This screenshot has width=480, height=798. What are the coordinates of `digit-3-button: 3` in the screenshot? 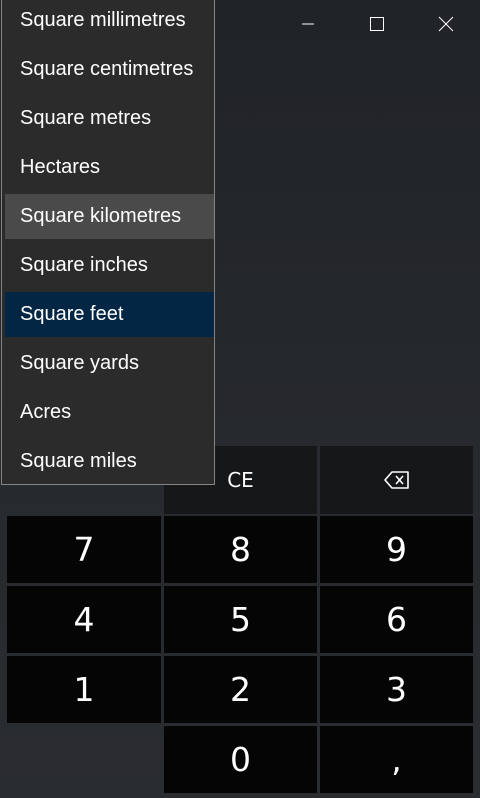 It's located at (396, 689).